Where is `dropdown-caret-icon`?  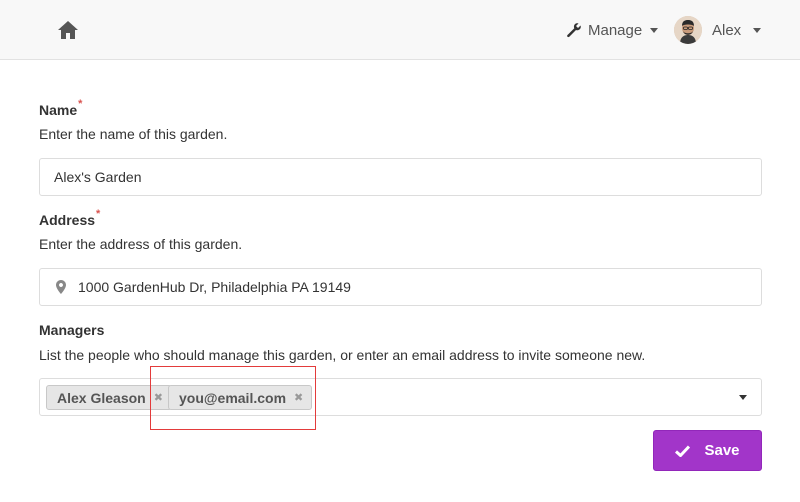 dropdown-caret-icon is located at coordinates (743, 397).